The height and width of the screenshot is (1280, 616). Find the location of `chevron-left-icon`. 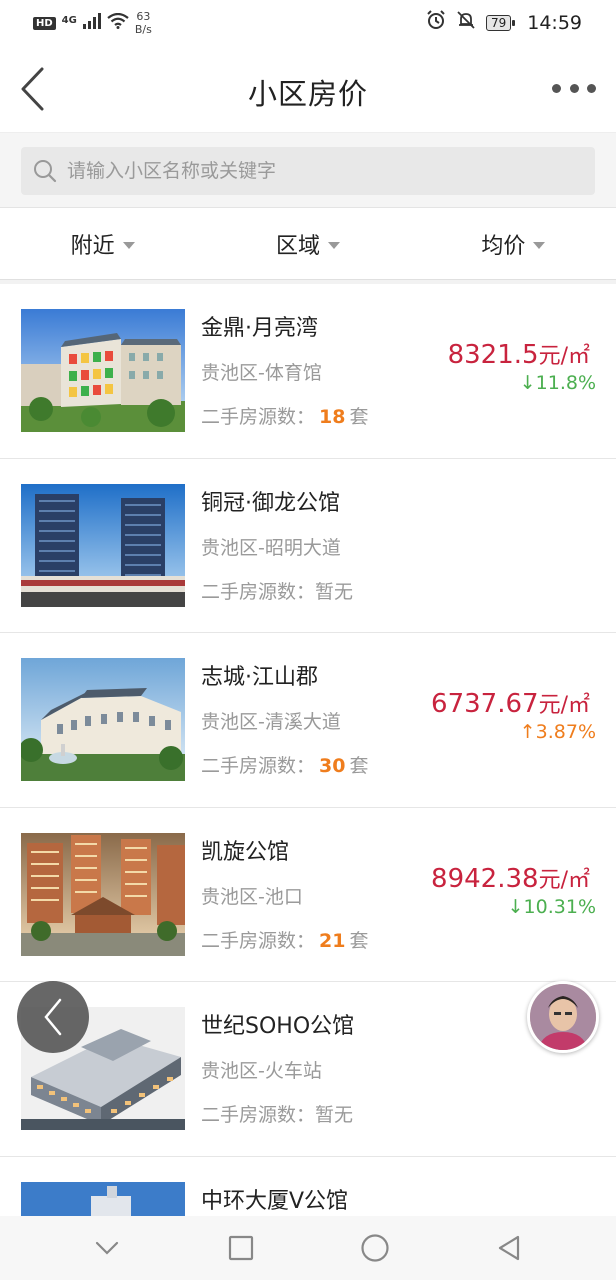

chevron-left-icon is located at coordinates (53, 1017).